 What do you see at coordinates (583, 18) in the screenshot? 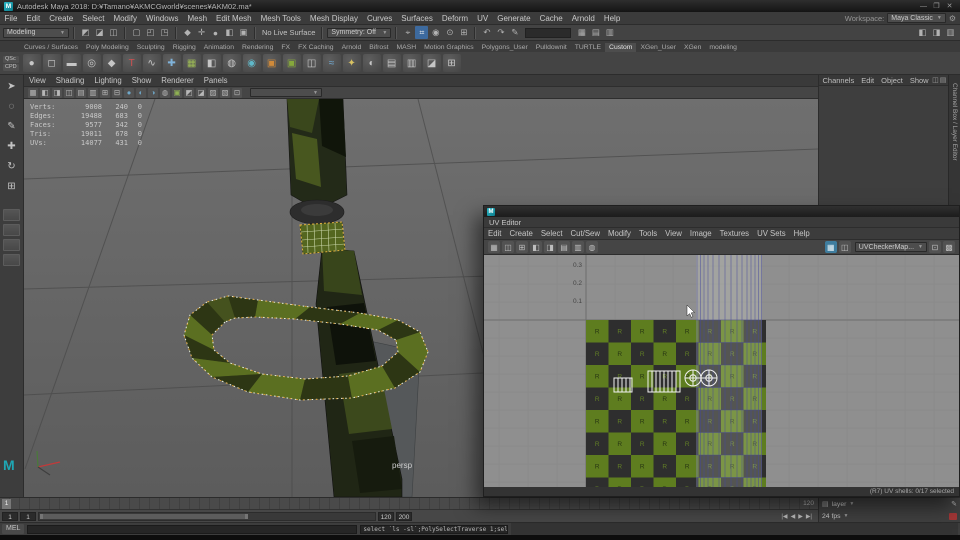
I see `menu-arnold: Arnold` at bounding box center [583, 18].